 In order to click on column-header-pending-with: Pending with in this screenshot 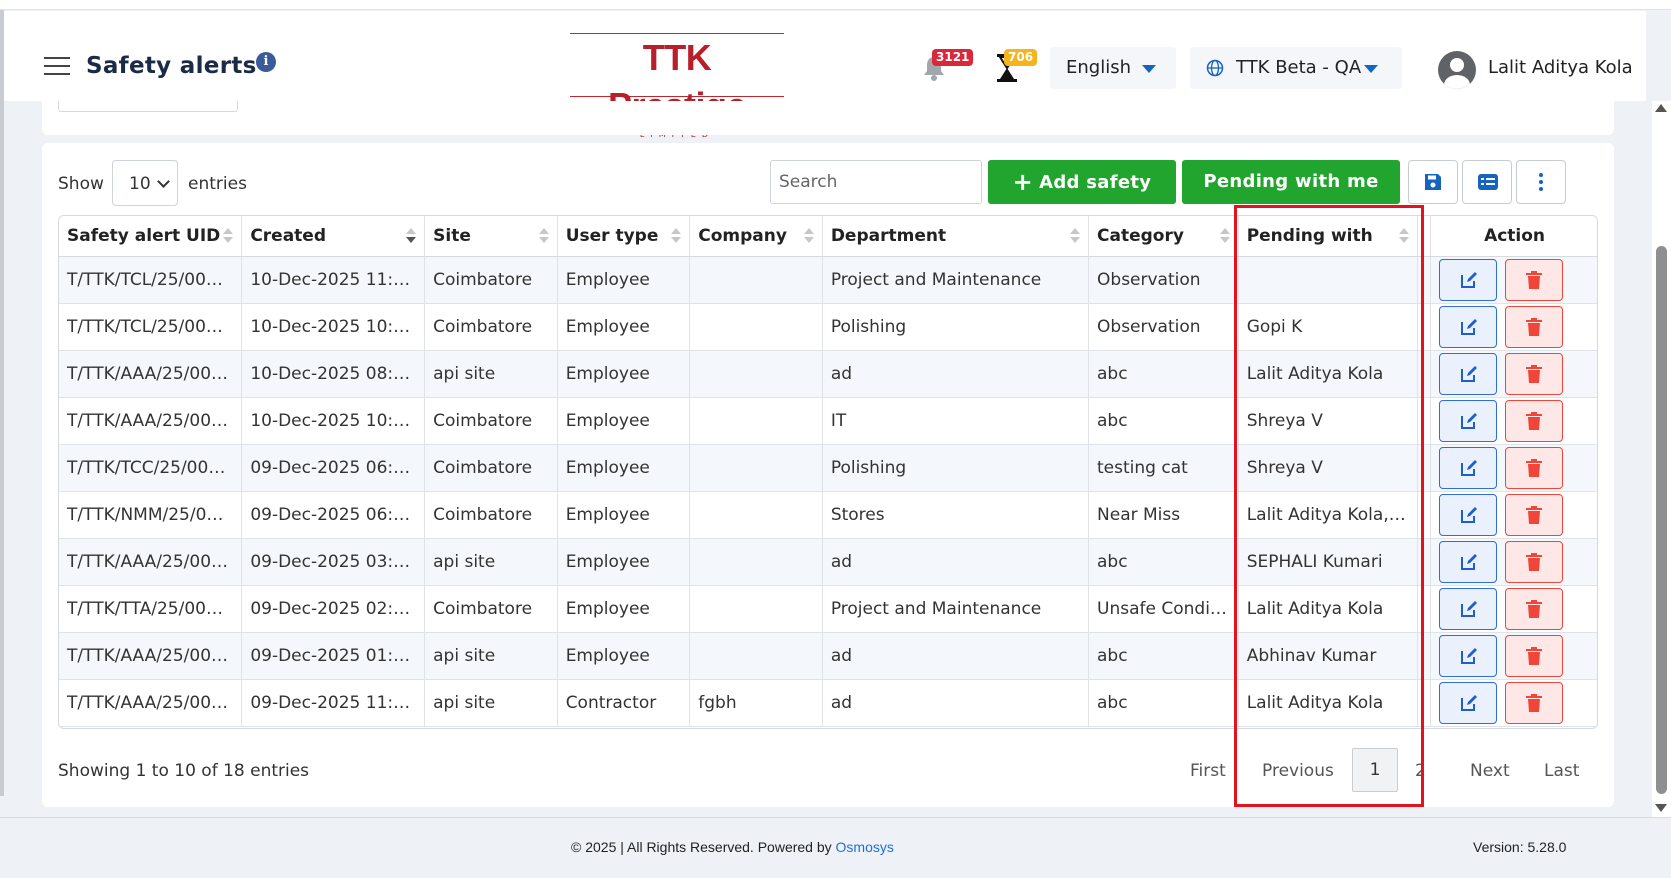, I will do `click(1328, 236)`.